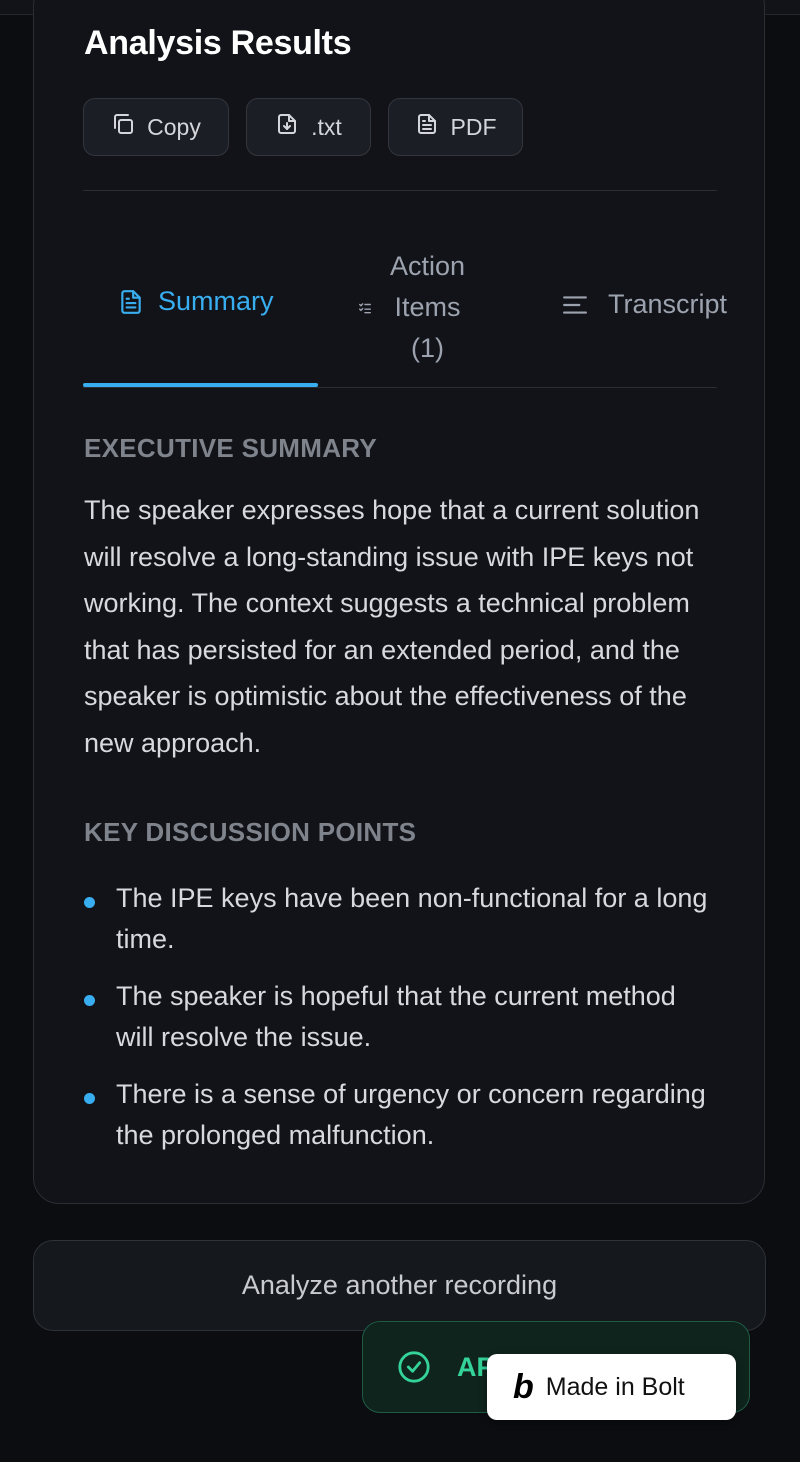 This screenshot has height=1462, width=800. What do you see at coordinates (365, 308) in the screenshot?
I see `list-check-icon` at bounding box center [365, 308].